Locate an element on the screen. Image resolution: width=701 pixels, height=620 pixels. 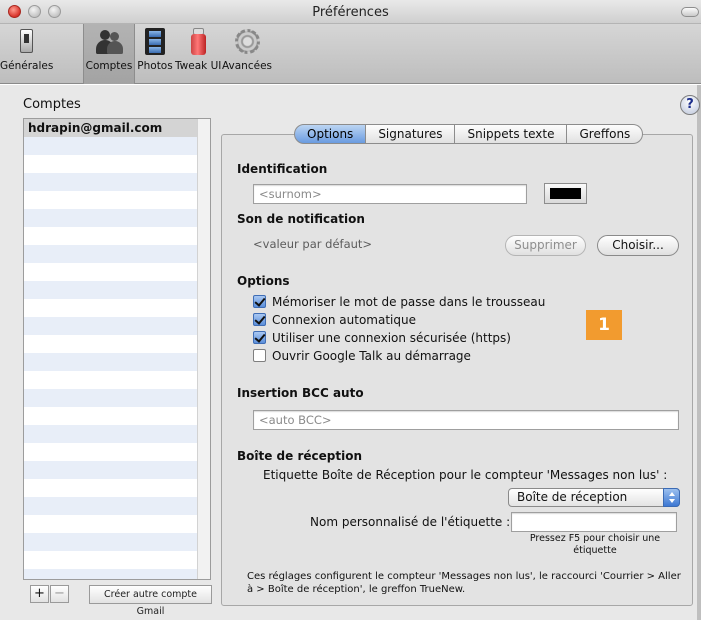
add-account-button: + is located at coordinates (39, 594).